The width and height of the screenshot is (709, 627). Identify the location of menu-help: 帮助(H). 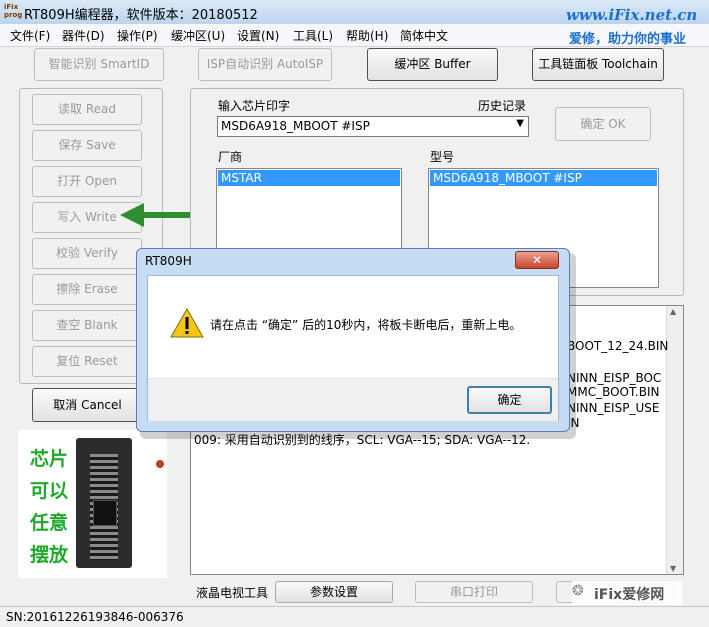
(367, 35).